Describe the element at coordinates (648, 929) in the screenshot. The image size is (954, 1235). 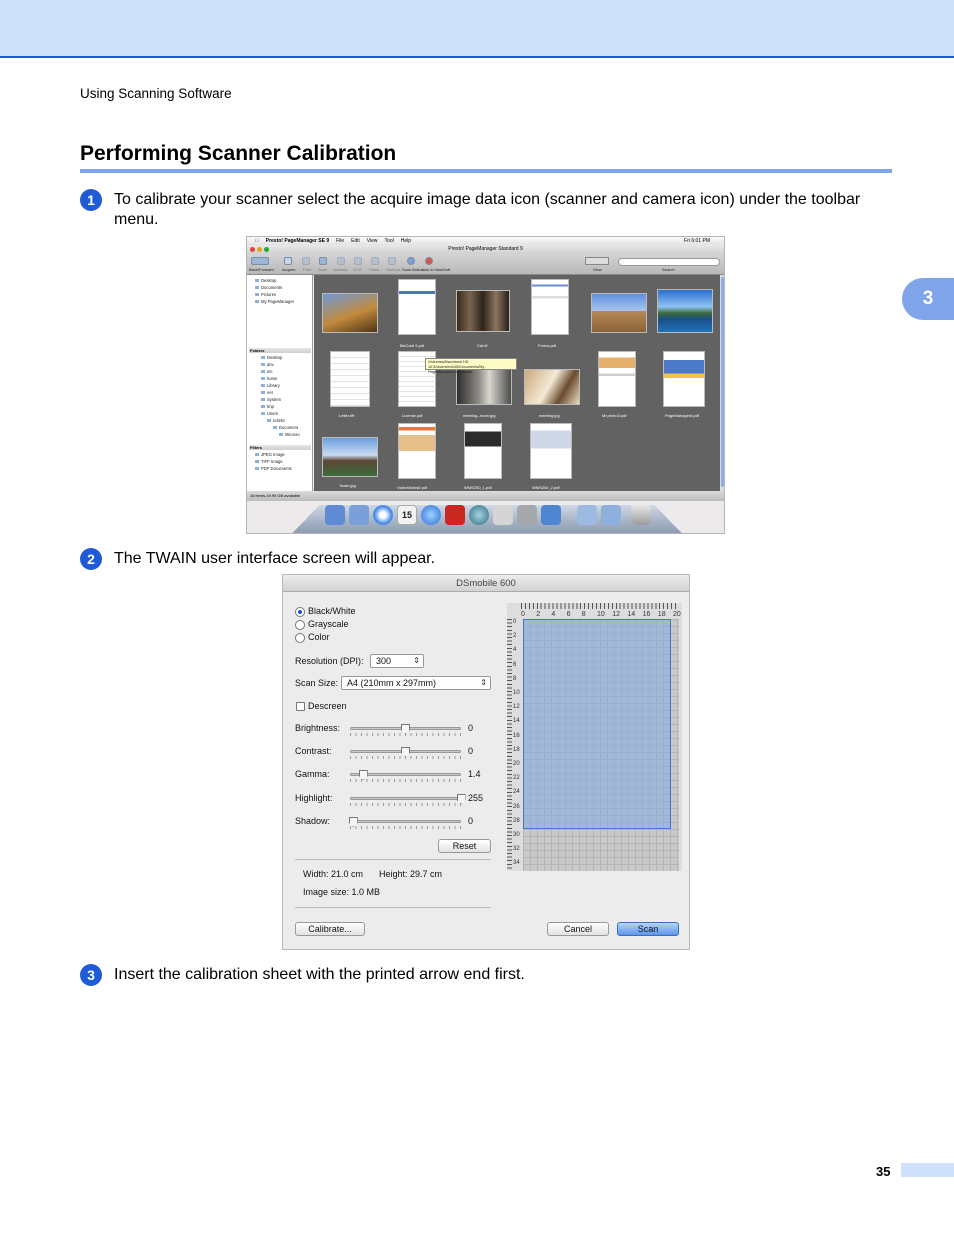
I see `scan-button: Scan` at that location.